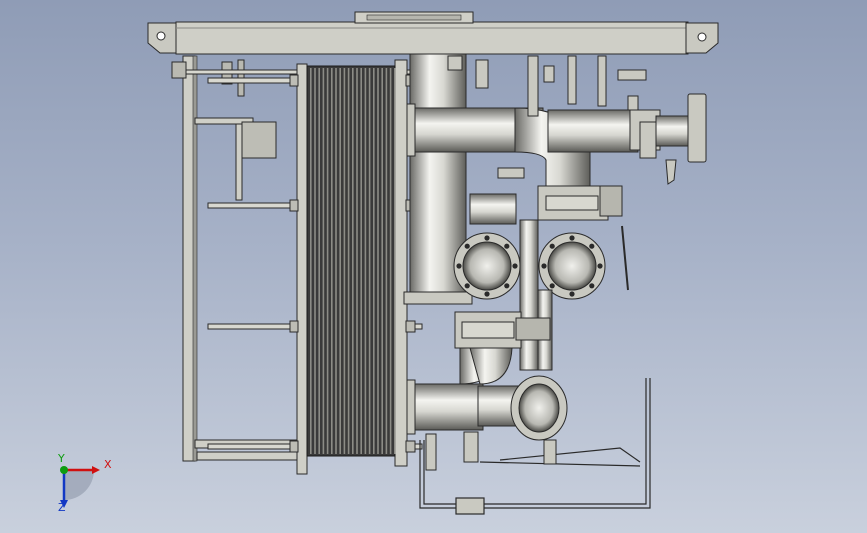 The height and width of the screenshot is (533, 867). Describe the element at coordinates (61, 458) in the screenshot. I see `y-axis-label: Y` at that location.